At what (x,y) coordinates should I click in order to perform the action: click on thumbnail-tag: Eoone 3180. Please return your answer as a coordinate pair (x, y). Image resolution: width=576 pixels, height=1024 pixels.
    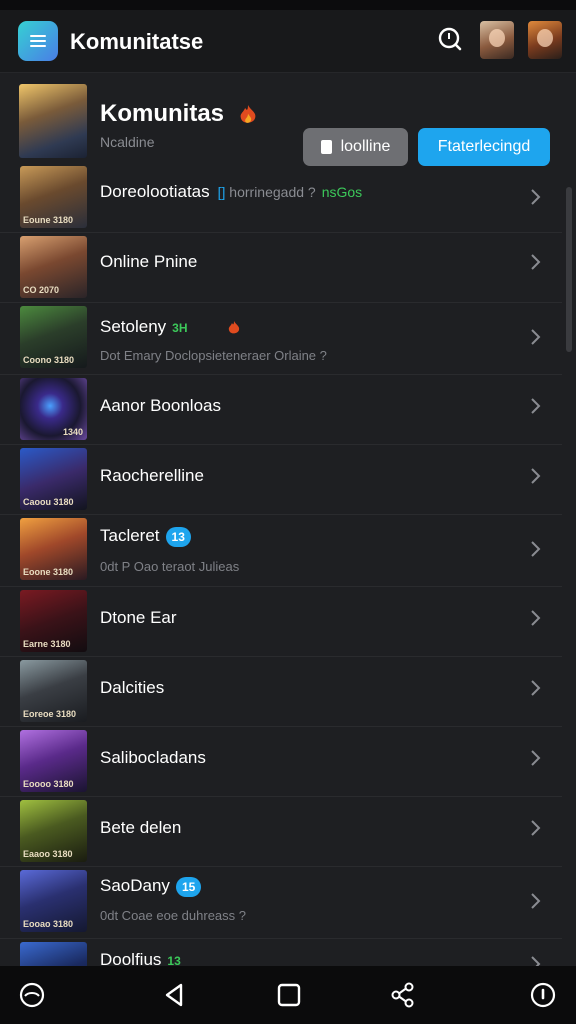
    Looking at the image, I should click on (48, 572).